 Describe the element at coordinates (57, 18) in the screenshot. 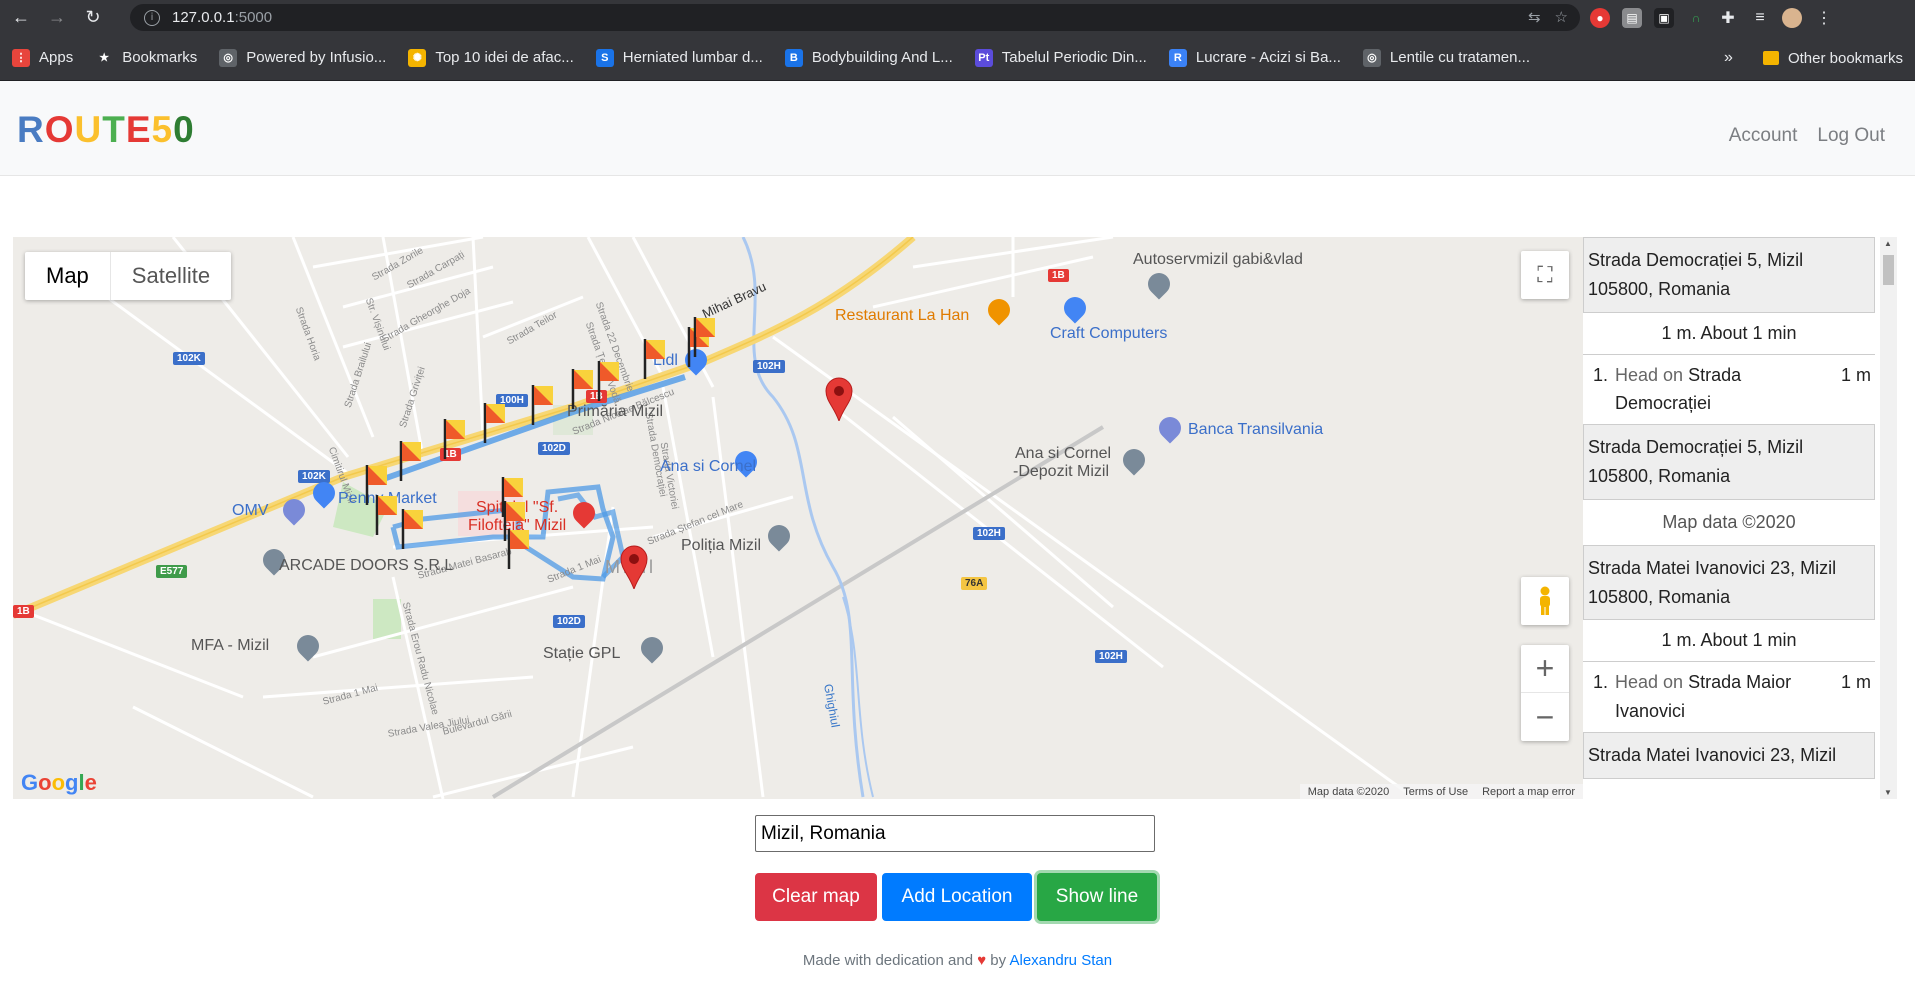

I see `forward-icon: →` at that location.